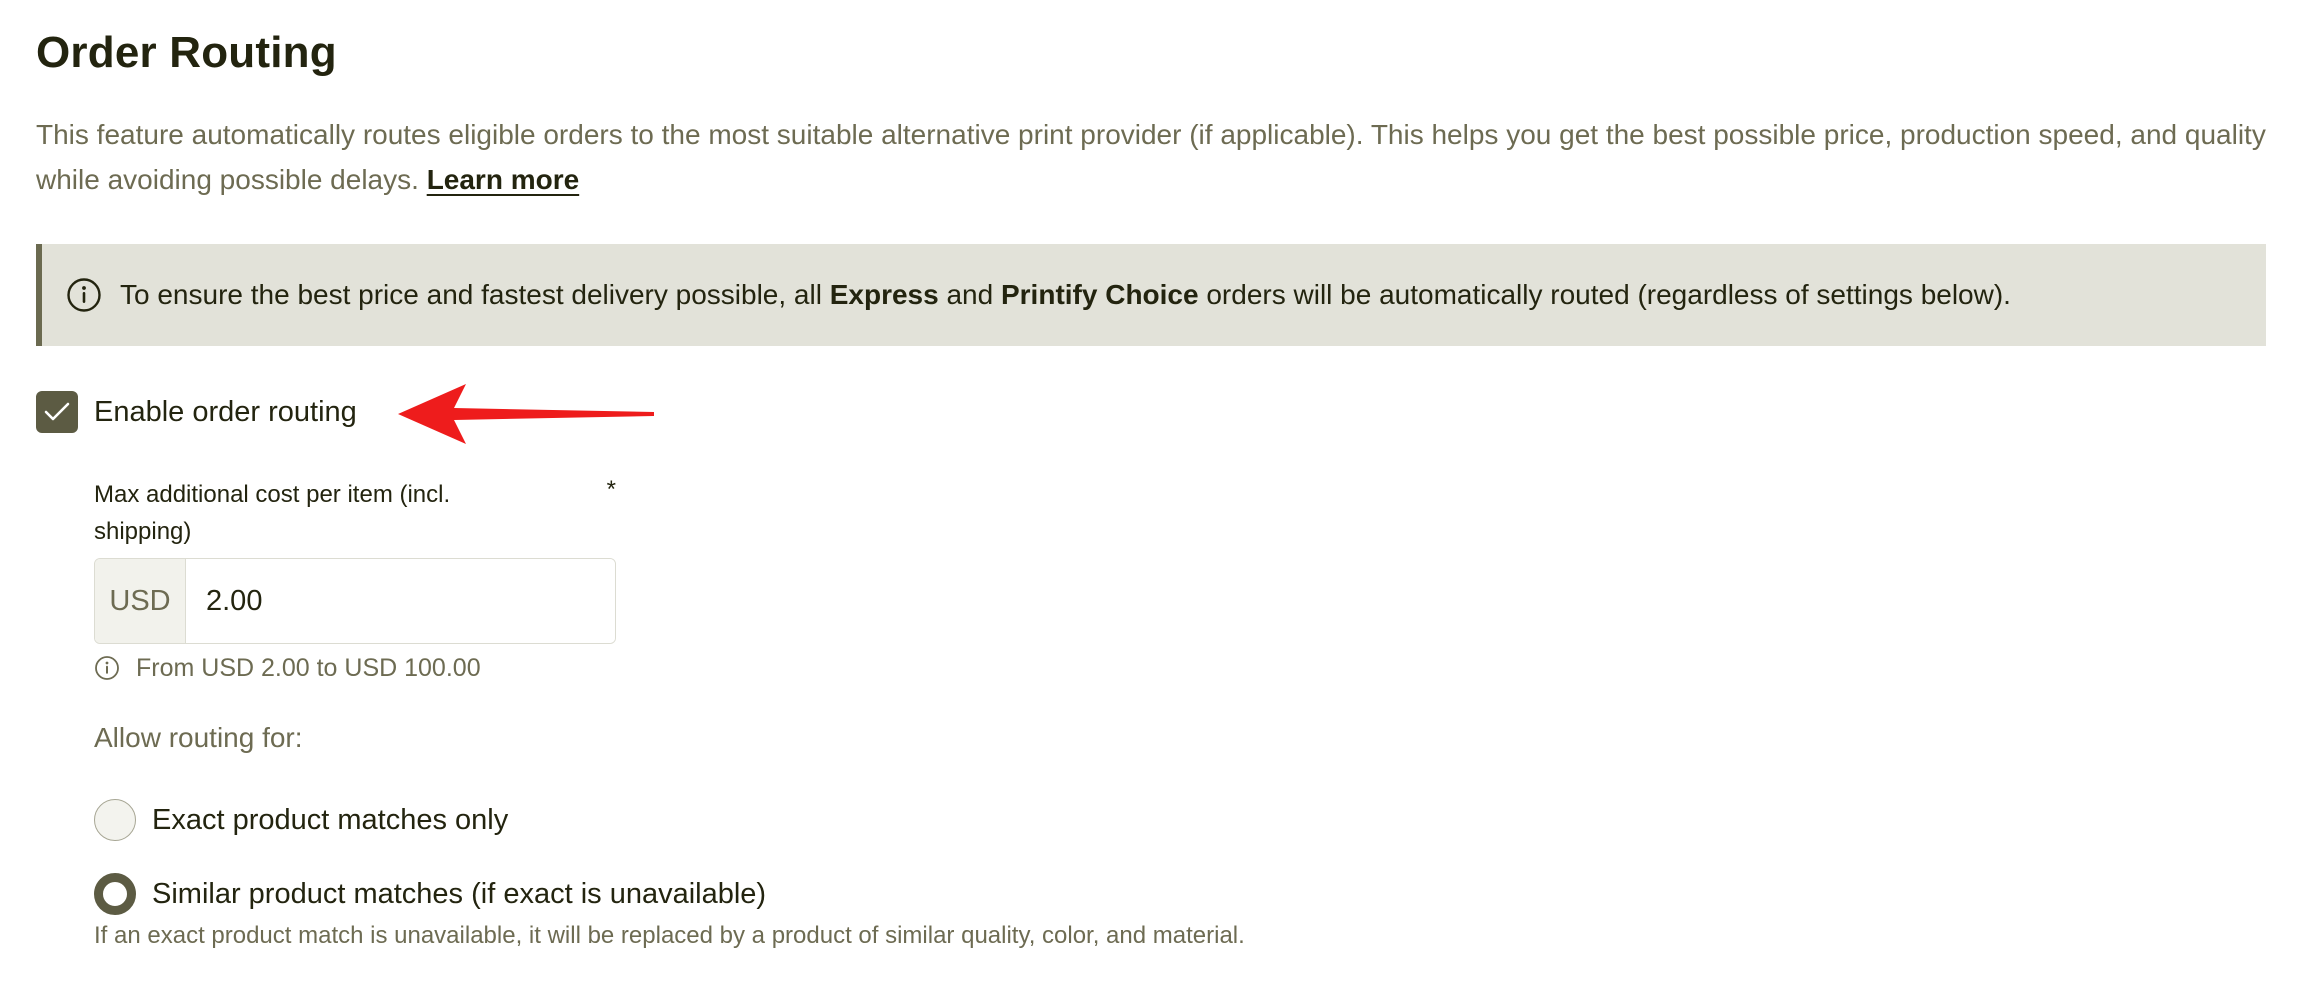 The height and width of the screenshot is (985, 2299). I want to click on allow-routing-label: Allow routing for:, so click(198, 737).